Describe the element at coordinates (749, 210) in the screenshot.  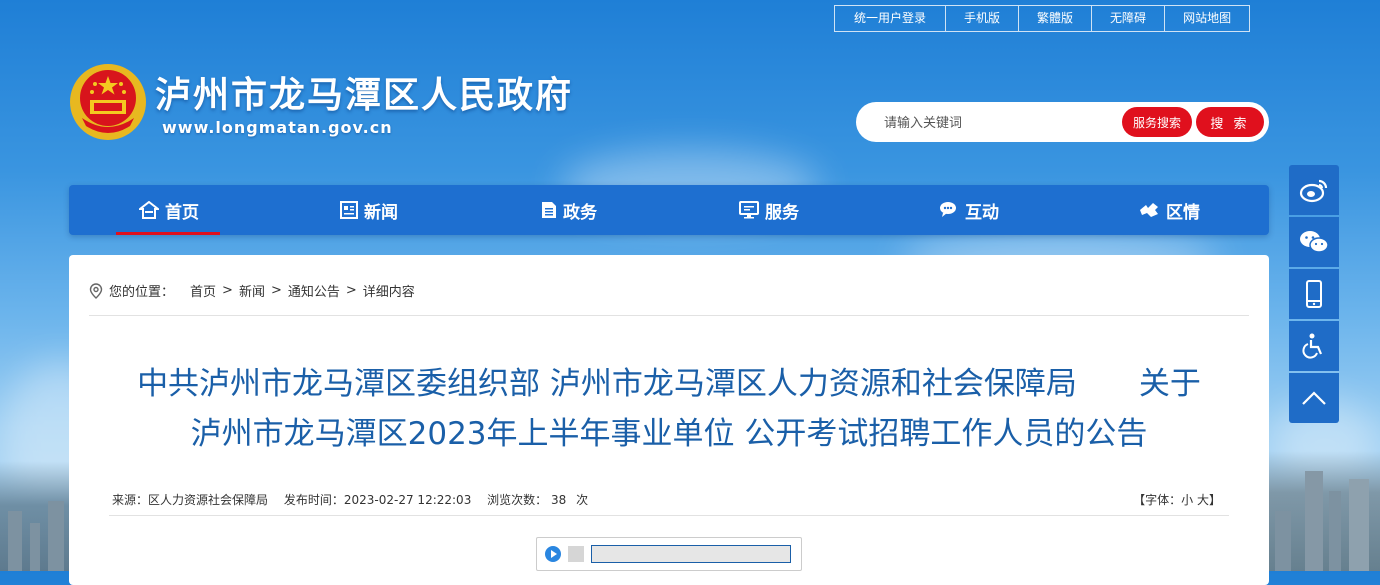
I see `service-icon` at that location.